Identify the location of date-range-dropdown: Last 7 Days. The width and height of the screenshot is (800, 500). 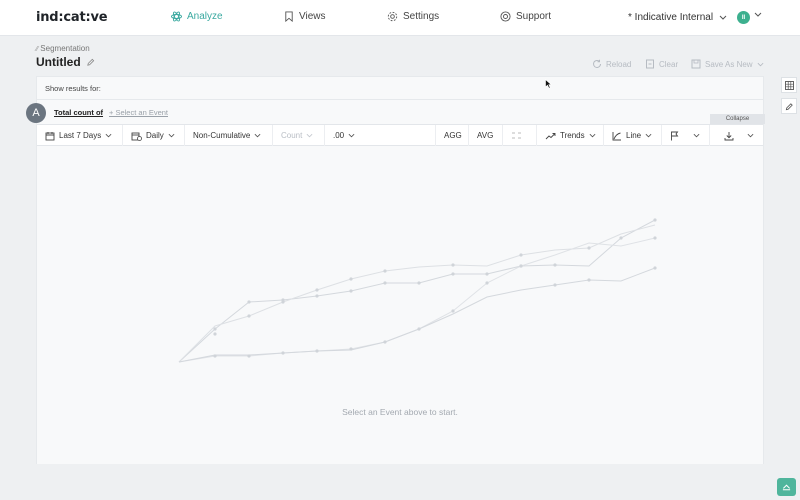
(80, 135).